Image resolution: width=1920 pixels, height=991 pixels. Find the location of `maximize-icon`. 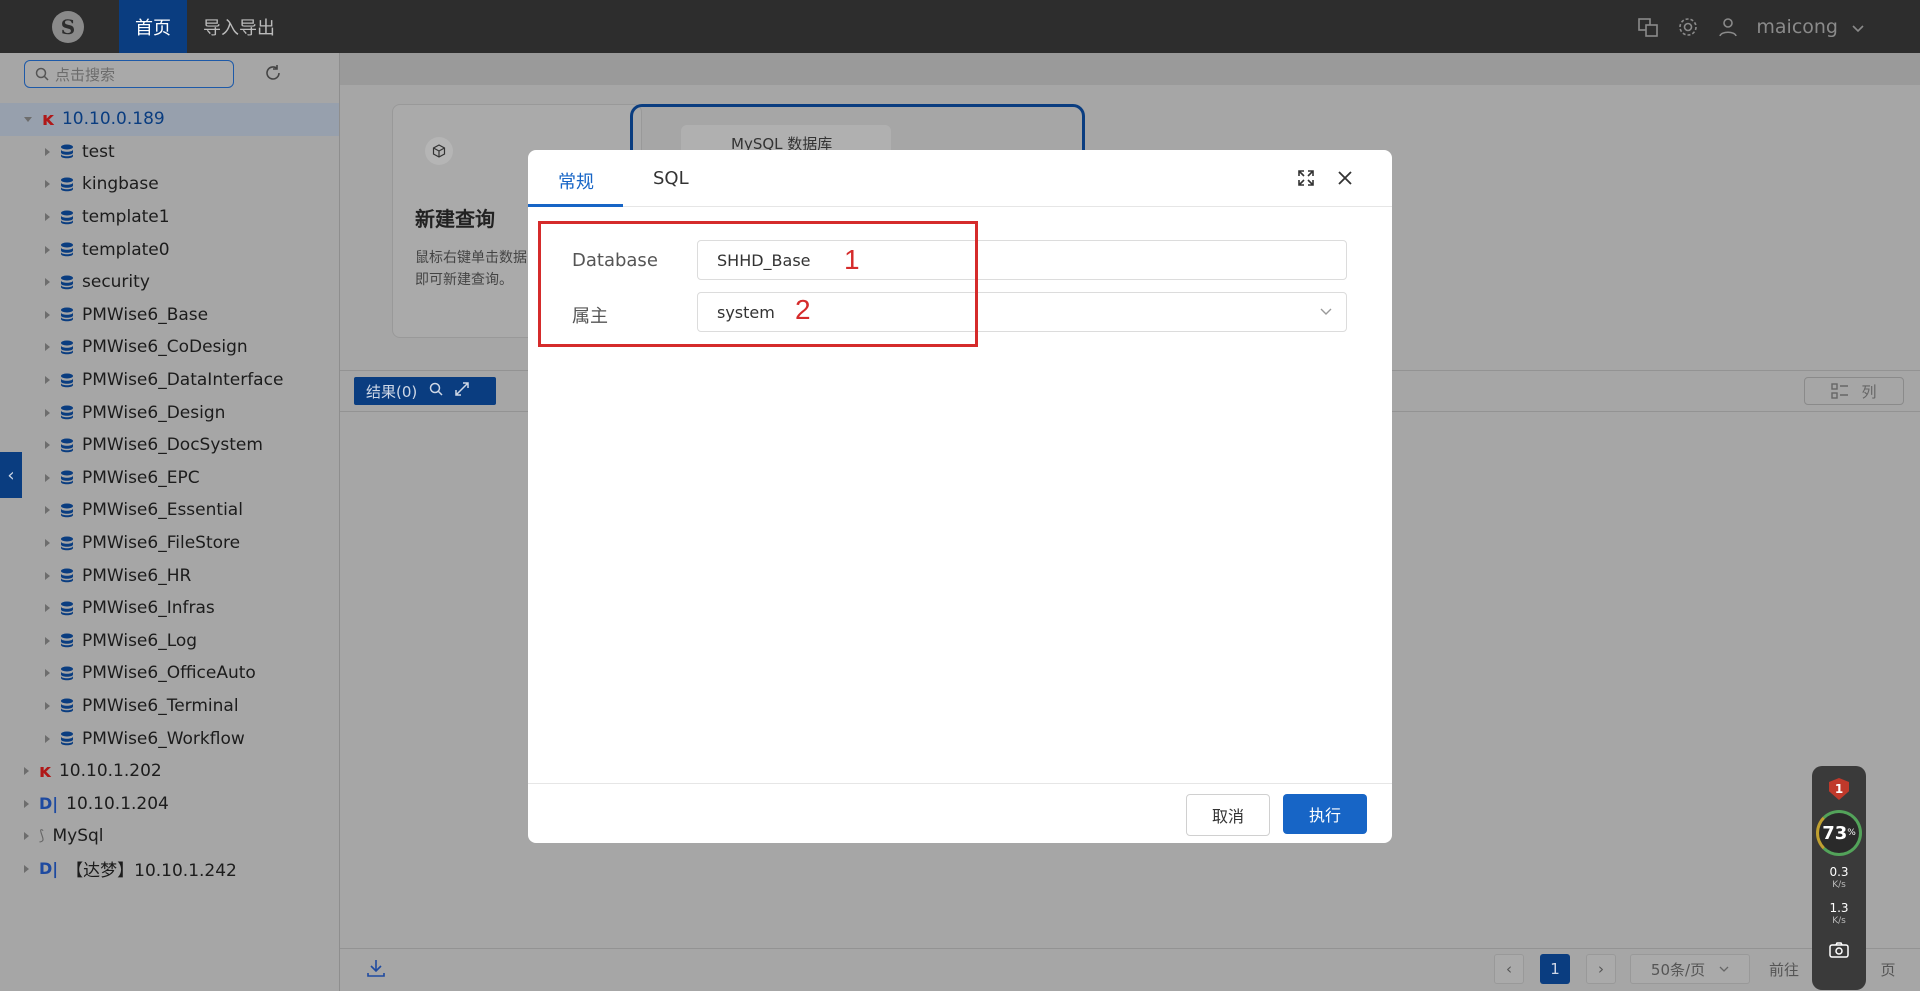

maximize-icon is located at coordinates (1306, 180).